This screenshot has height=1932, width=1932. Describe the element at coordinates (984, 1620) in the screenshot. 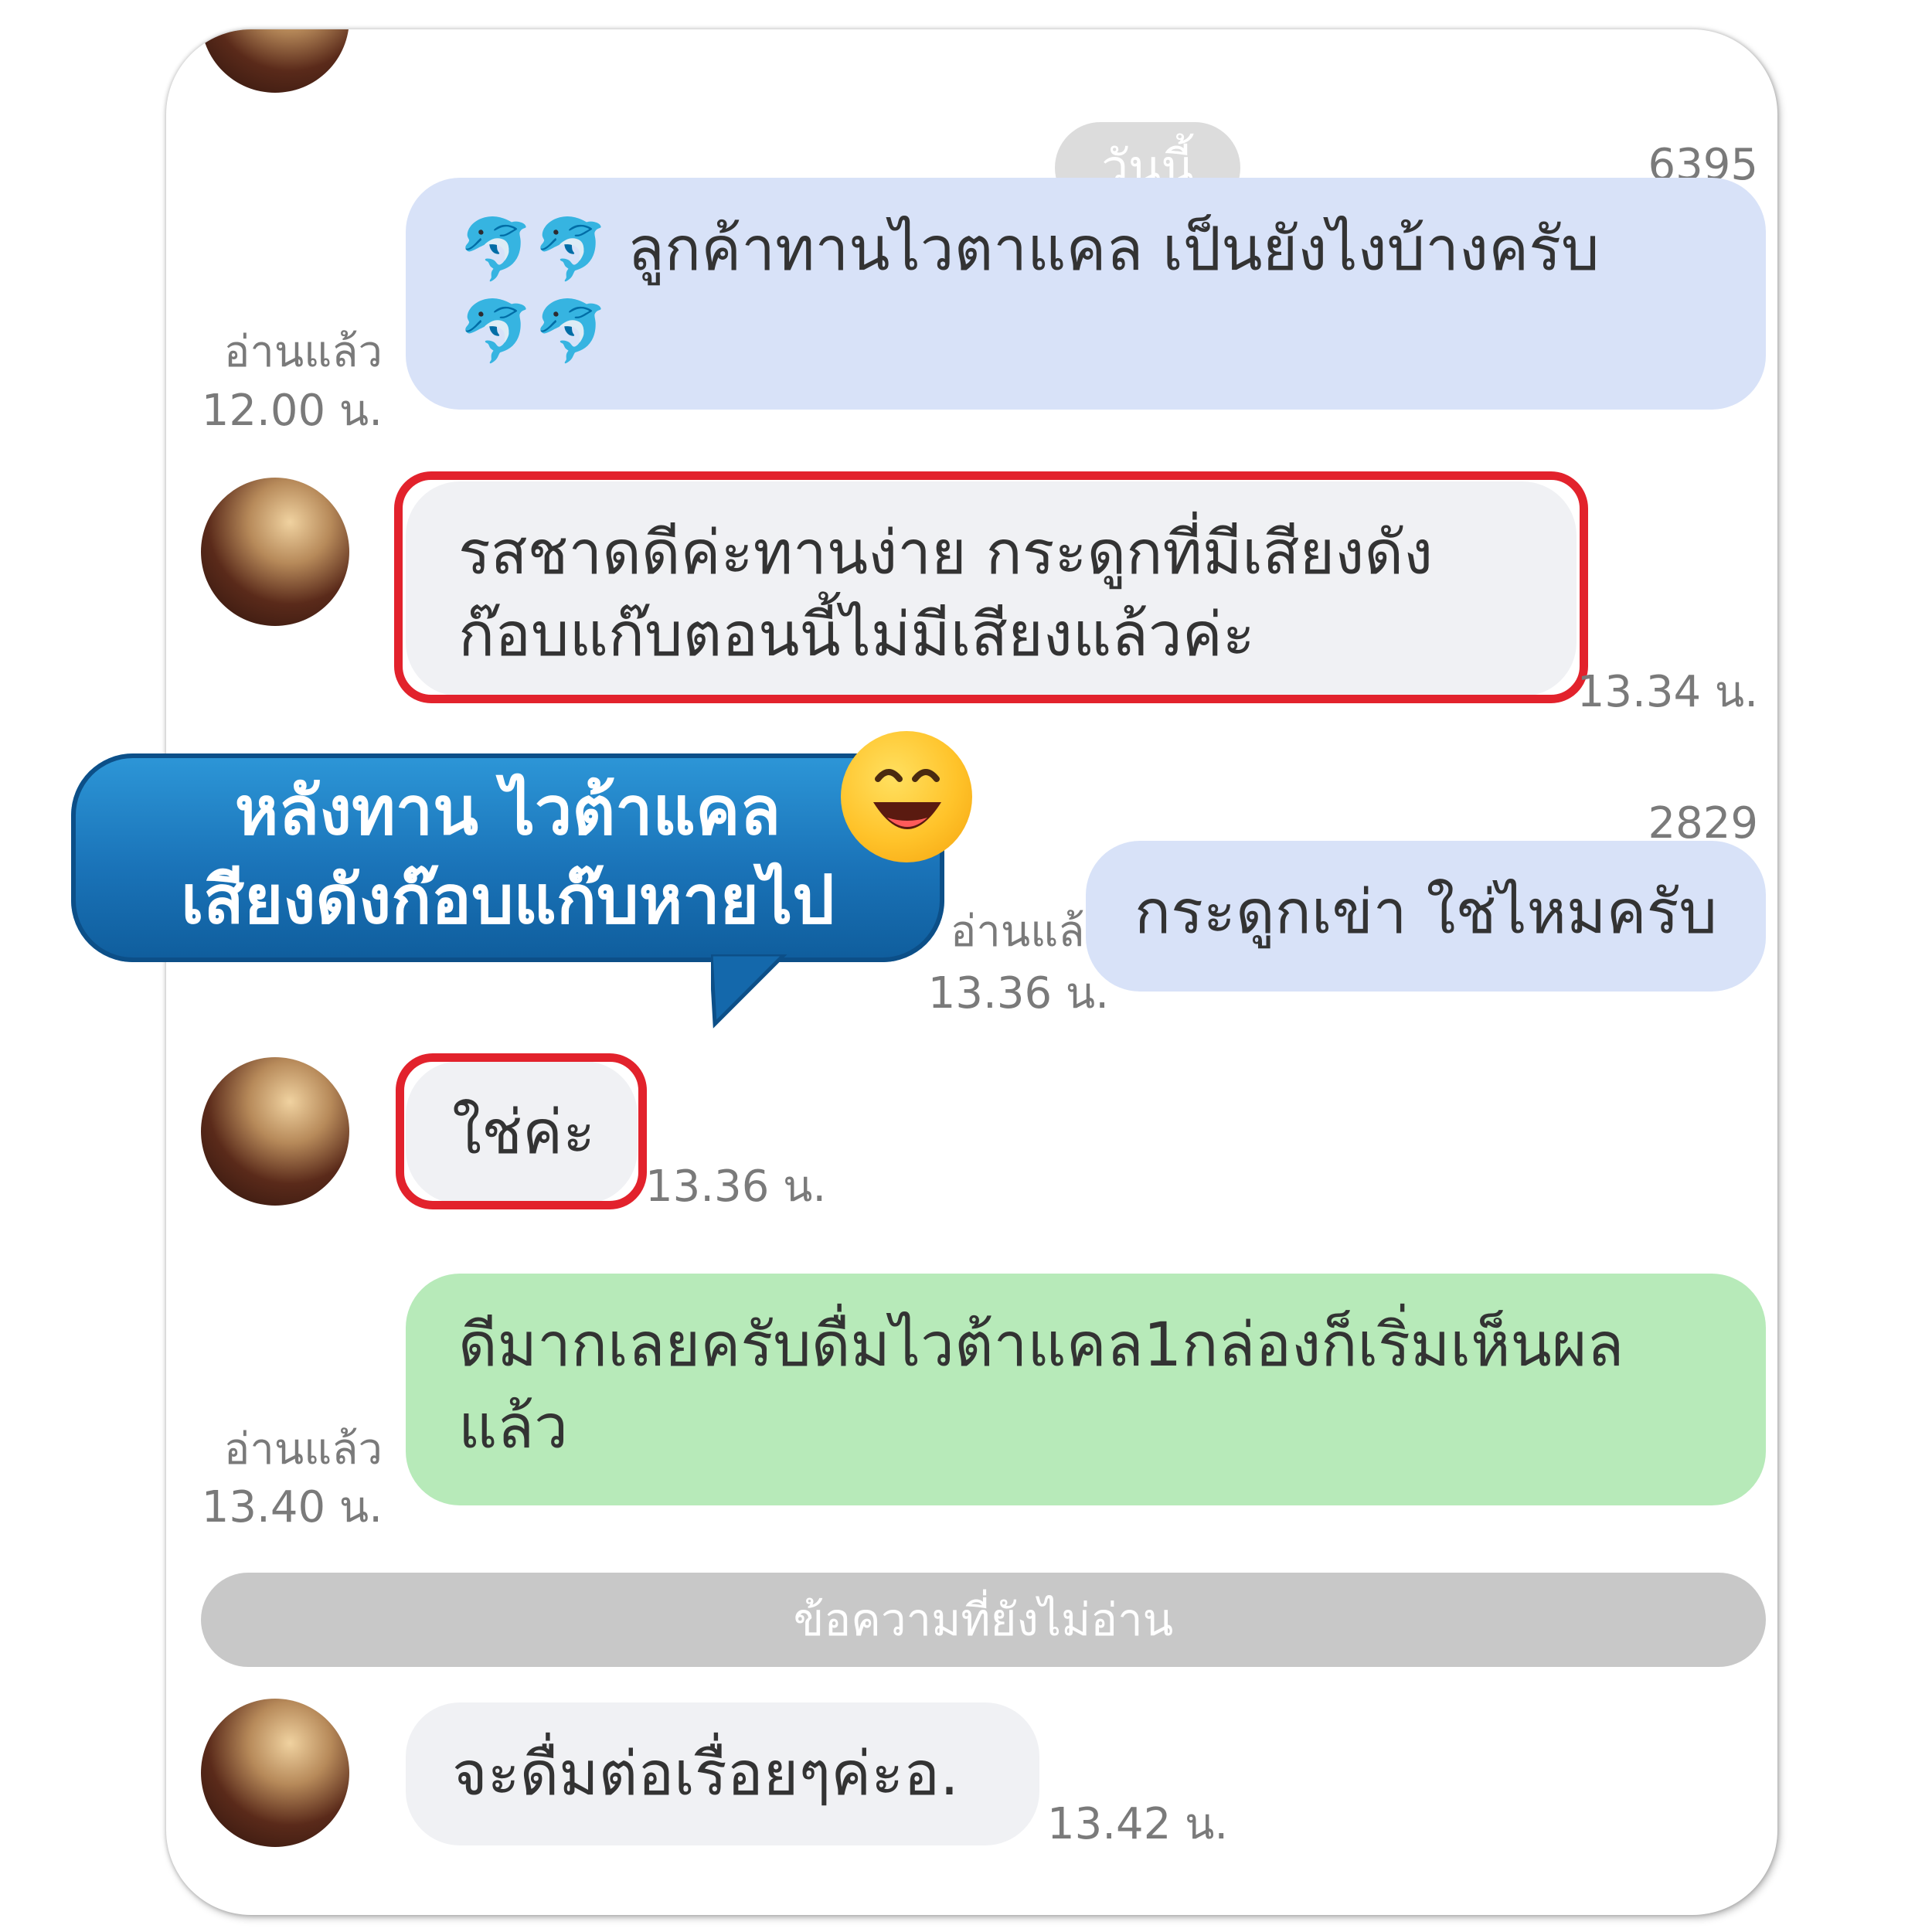

I see `unread-divider: ข้อความที่ยังไม่อ่าน` at that location.